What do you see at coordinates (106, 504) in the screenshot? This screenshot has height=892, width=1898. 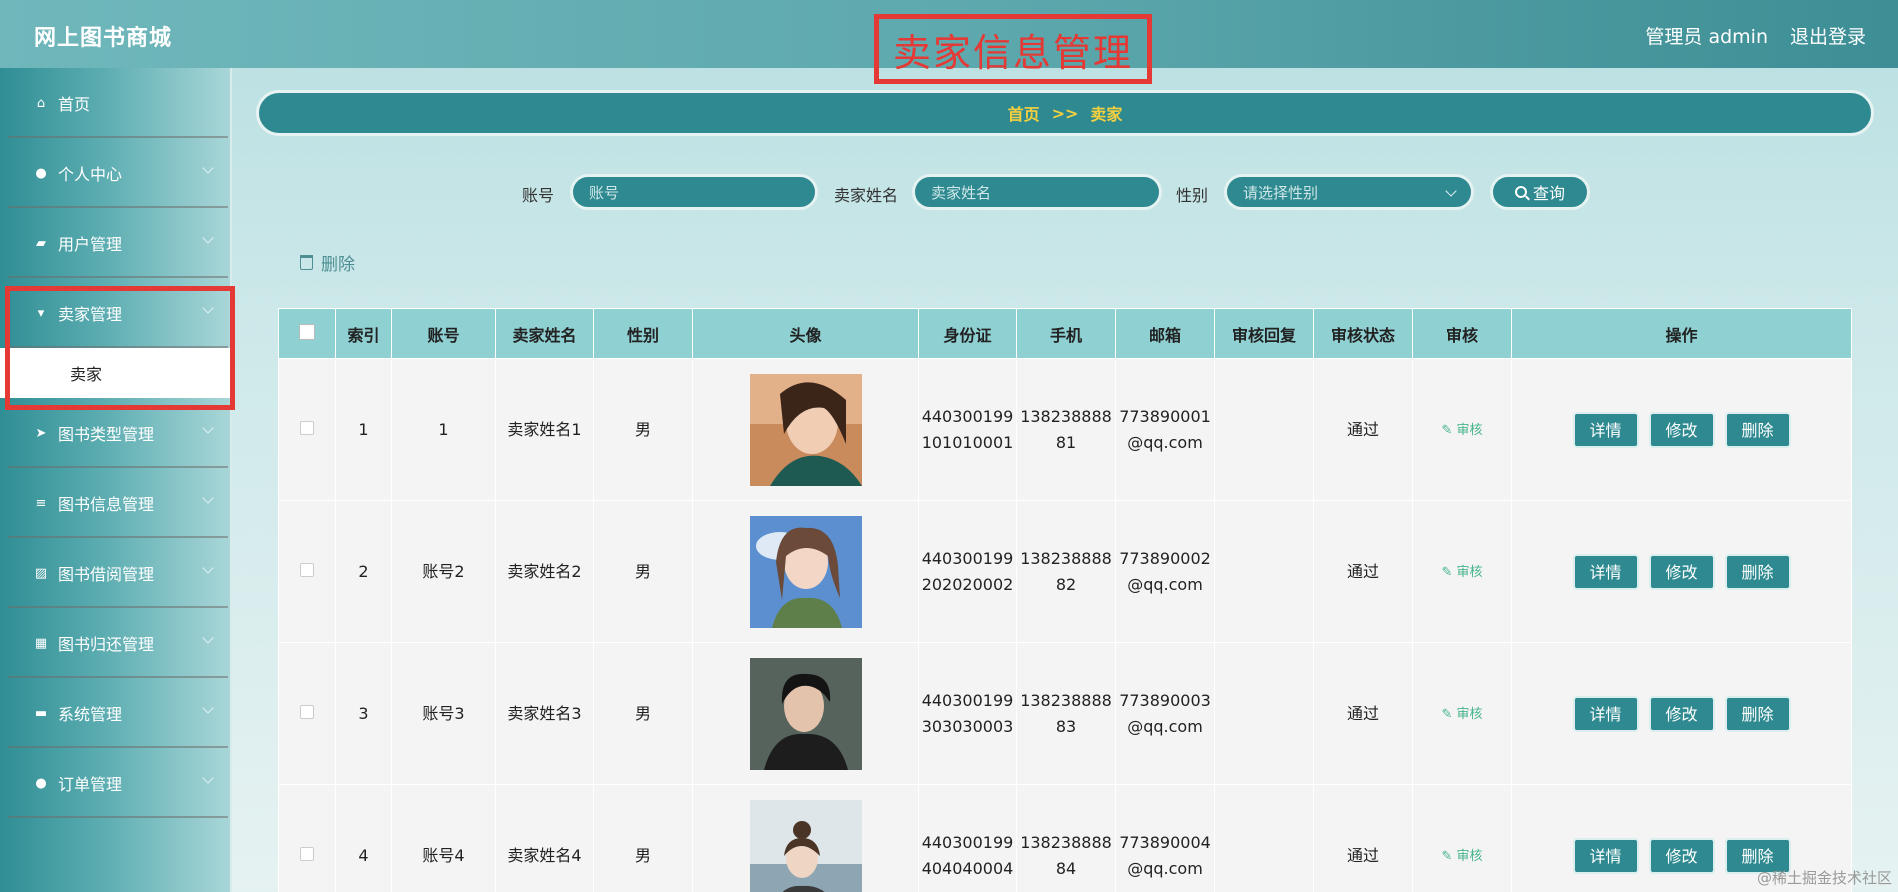 I see `sidebar-item-label: 图书信息管理` at bounding box center [106, 504].